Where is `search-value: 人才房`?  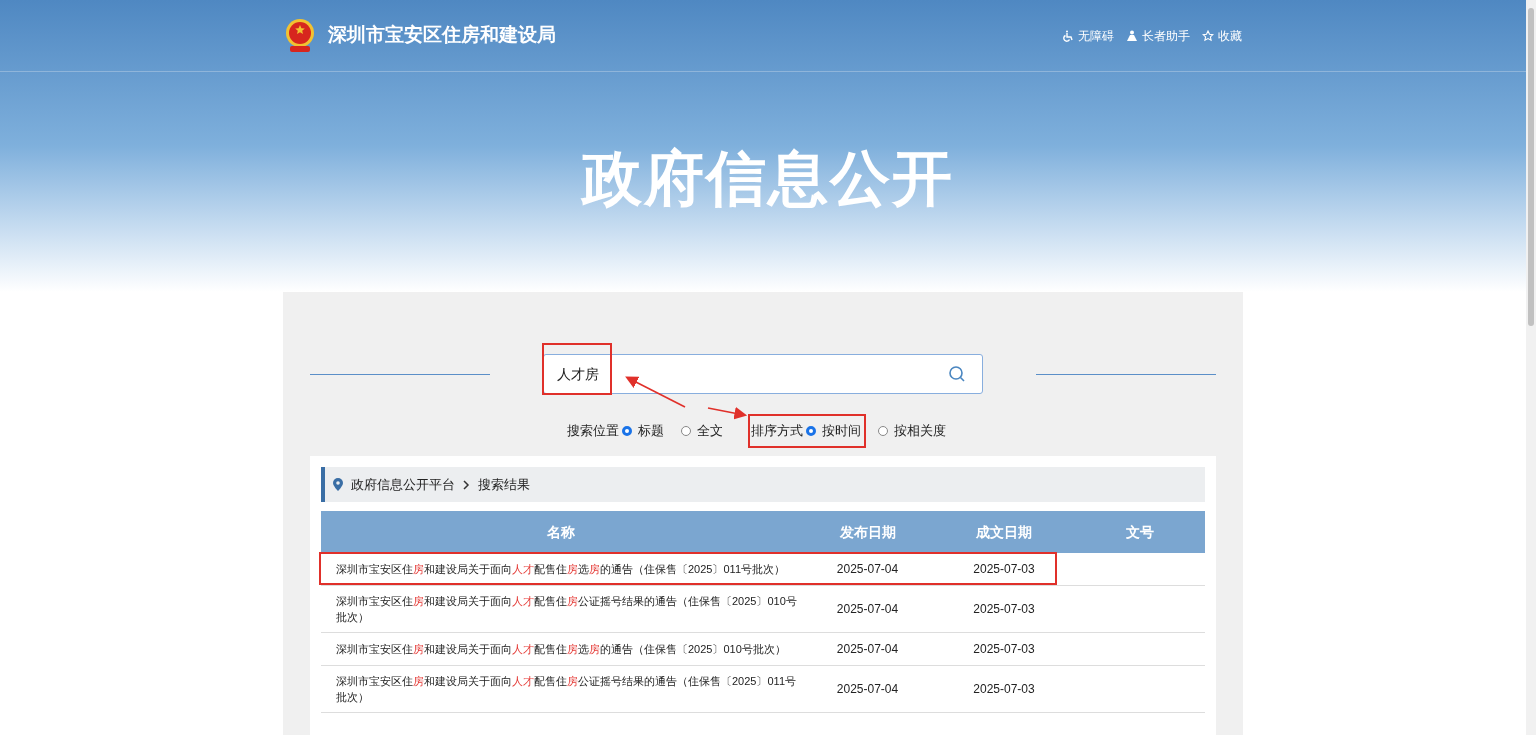
search-value: 人才房 is located at coordinates (578, 374).